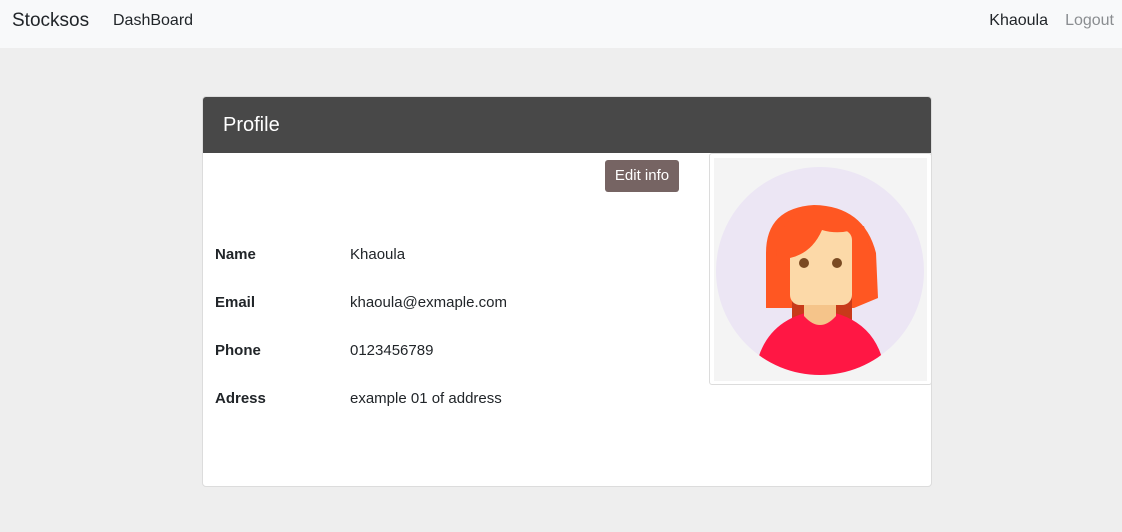 This screenshot has height=532, width=1122. I want to click on phone-label: Phone, so click(238, 350).